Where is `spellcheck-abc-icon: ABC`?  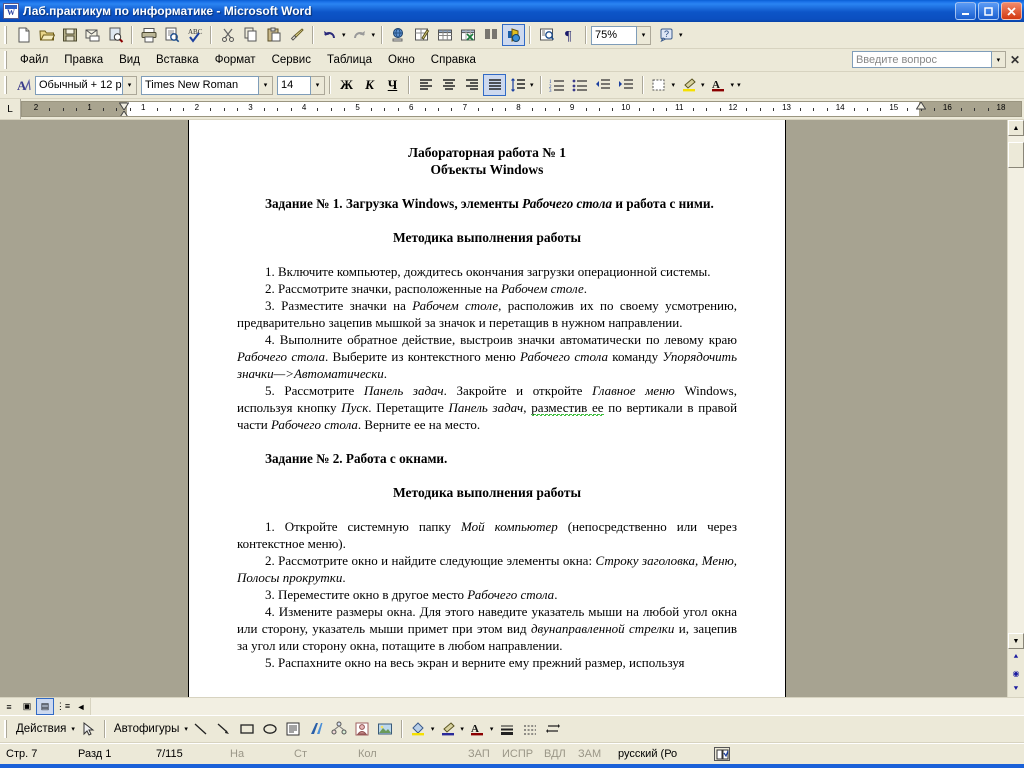 spellcheck-abc-icon: ABC is located at coordinates (194, 35).